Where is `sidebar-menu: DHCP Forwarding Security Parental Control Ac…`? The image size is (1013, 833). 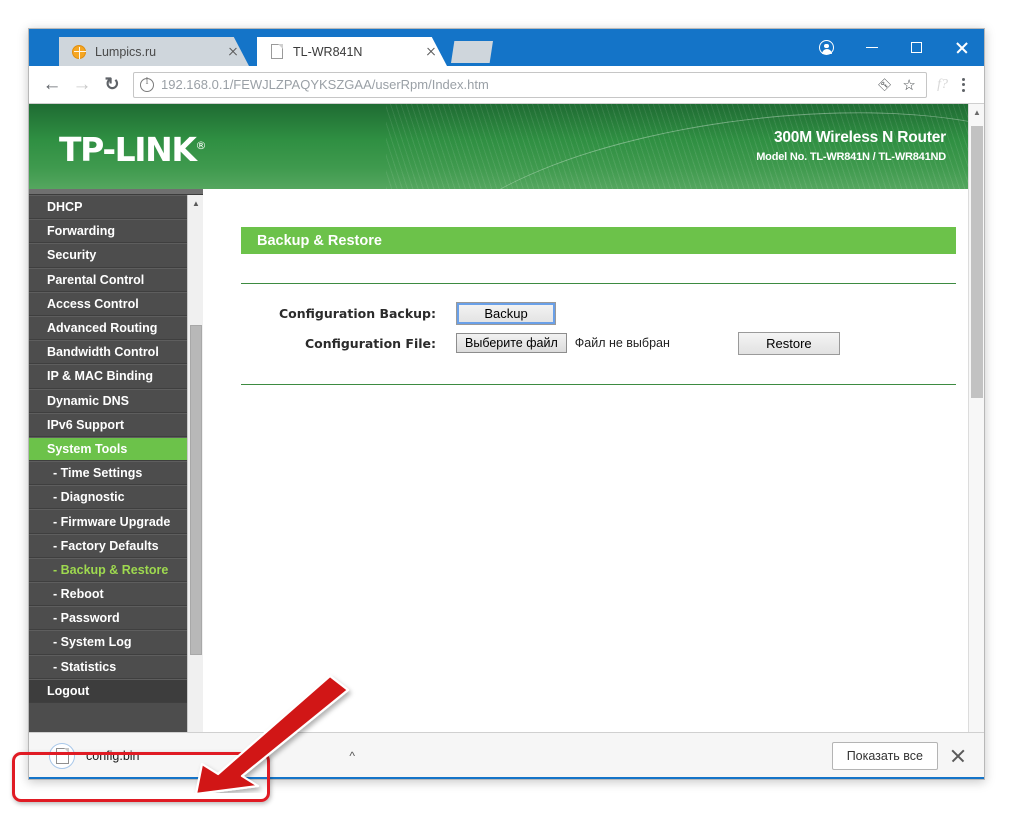
sidebar-menu: DHCP Forwarding Security Parental Control Ac… is located at coordinates (116, 468).